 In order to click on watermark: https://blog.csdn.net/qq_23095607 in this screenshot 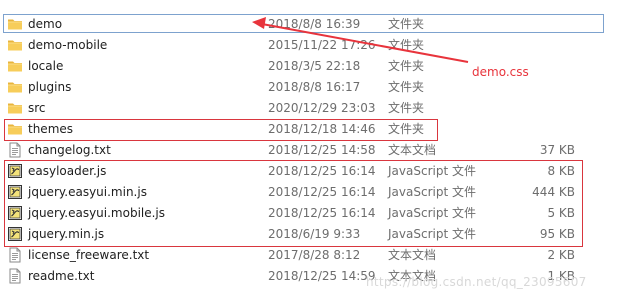, I will do `click(476, 282)`.